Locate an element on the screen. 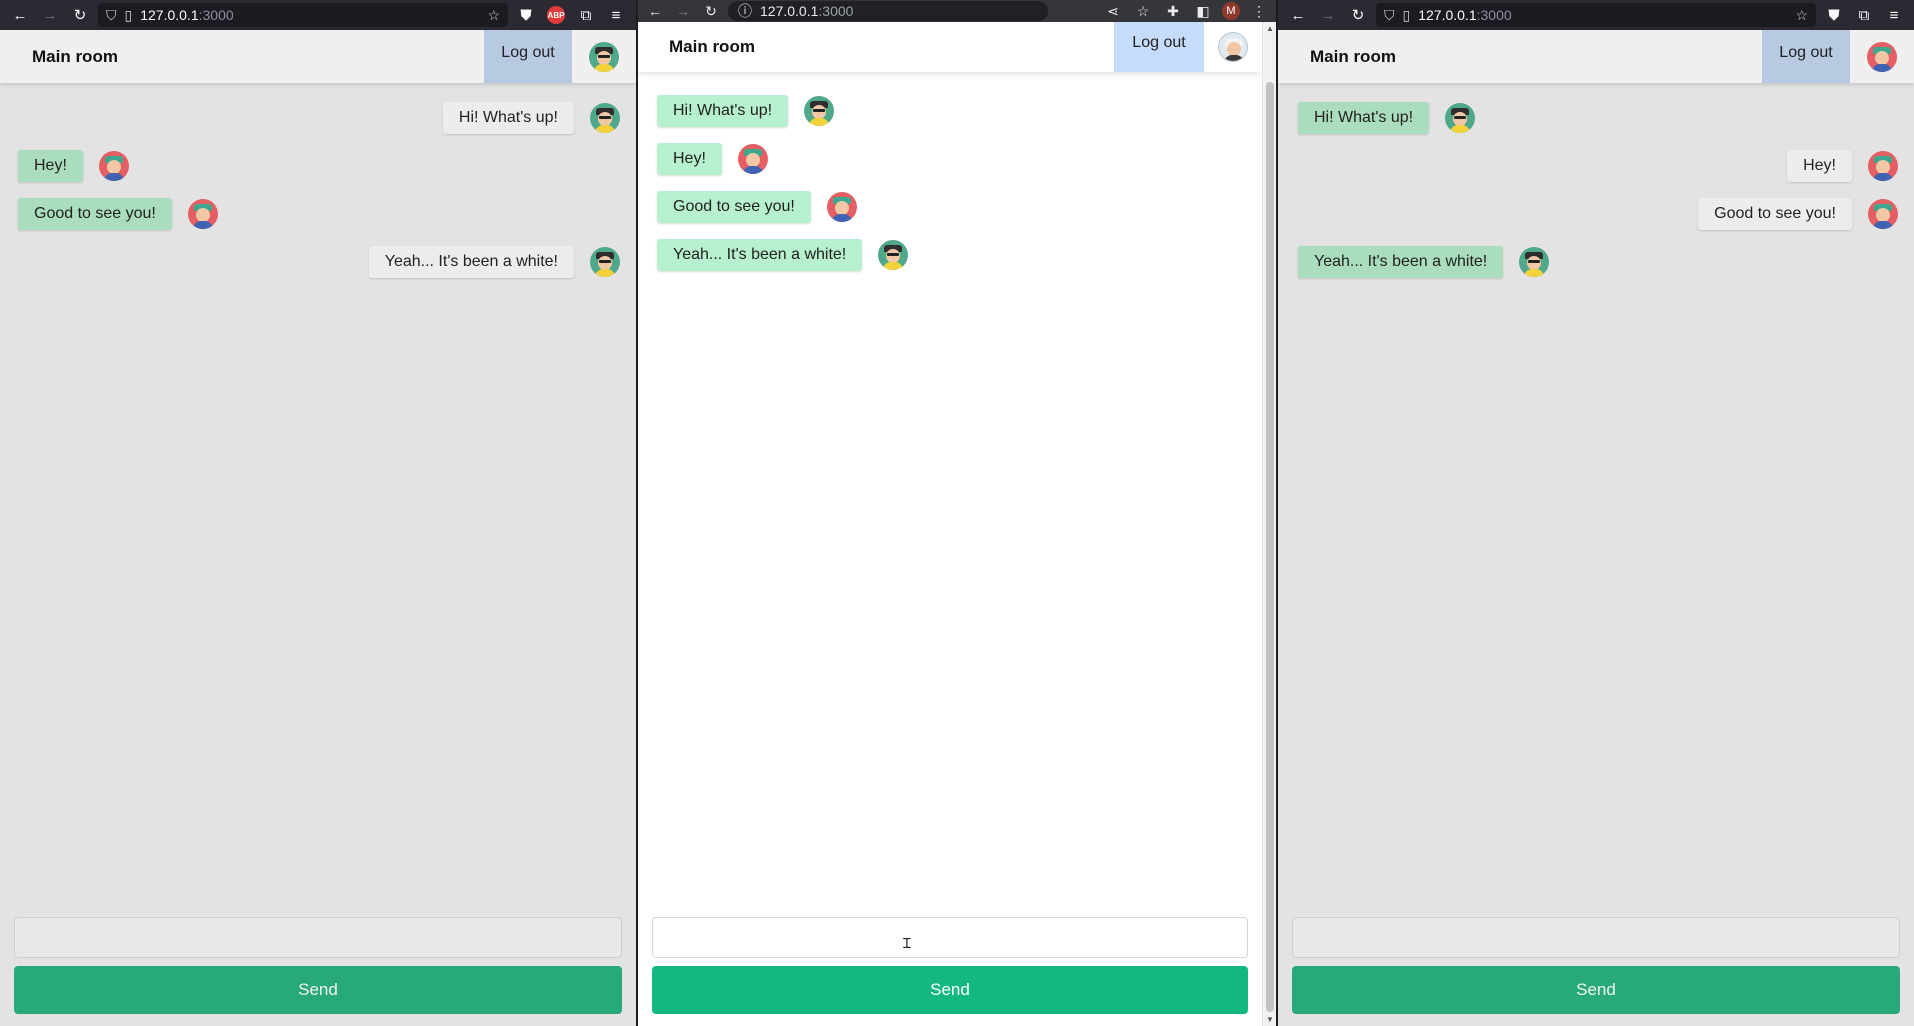 The width and height of the screenshot is (1914, 1026). scrollbar: ▲ ▼ is located at coordinates (1269, 524).